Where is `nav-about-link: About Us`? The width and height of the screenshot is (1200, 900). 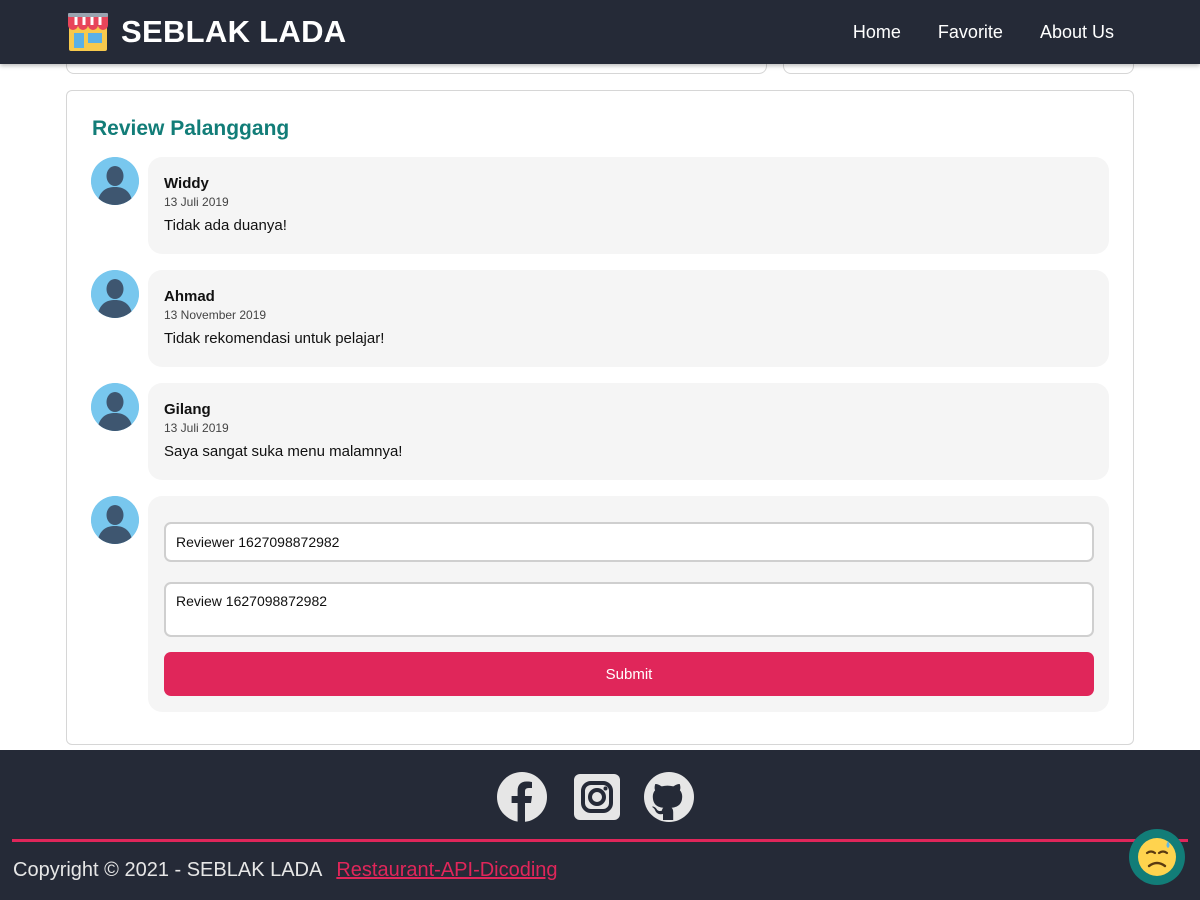 nav-about-link: About Us is located at coordinates (1077, 32).